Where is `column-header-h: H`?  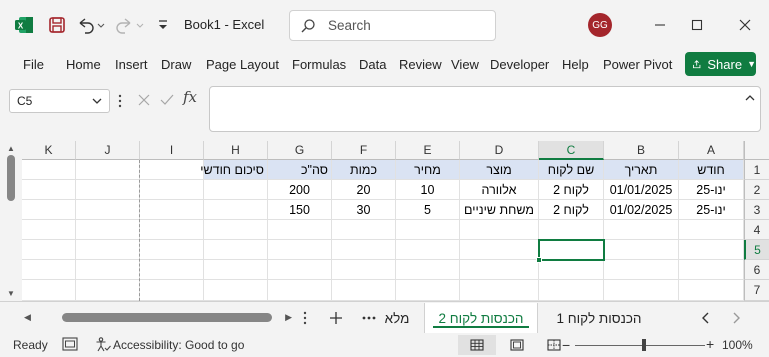
column-header-h: H is located at coordinates (236, 150).